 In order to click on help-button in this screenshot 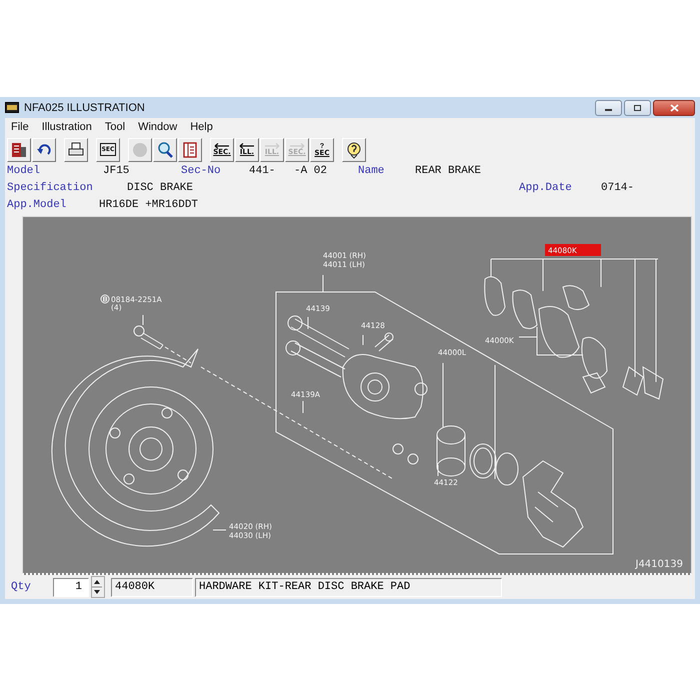, I will do `click(354, 150)`.